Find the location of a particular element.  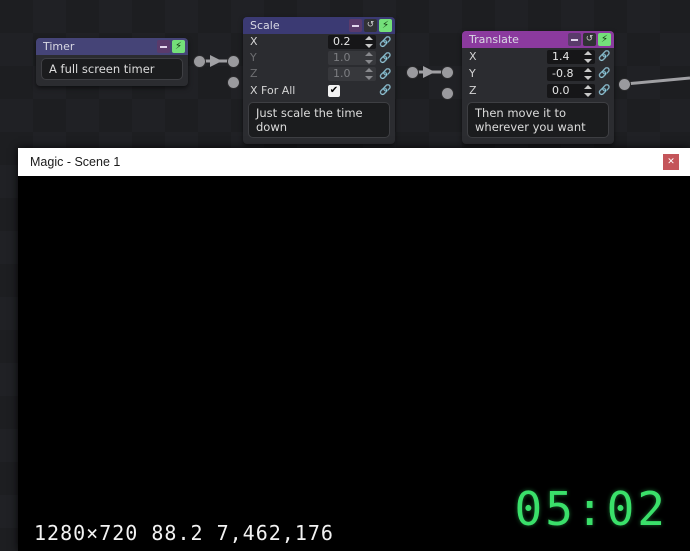

scale-stepper-y is located at coordinates (368, 58).